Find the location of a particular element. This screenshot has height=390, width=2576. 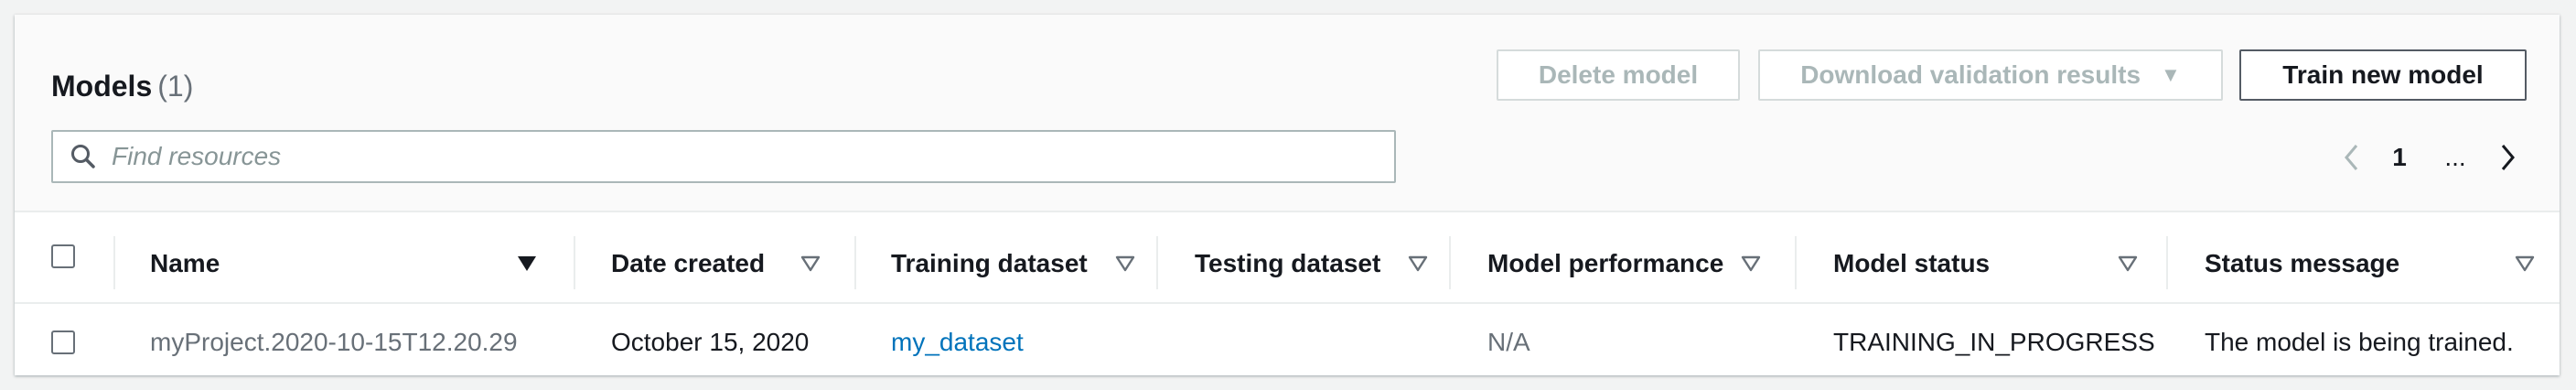

title-text: Models is located at coordinates (102, 86).